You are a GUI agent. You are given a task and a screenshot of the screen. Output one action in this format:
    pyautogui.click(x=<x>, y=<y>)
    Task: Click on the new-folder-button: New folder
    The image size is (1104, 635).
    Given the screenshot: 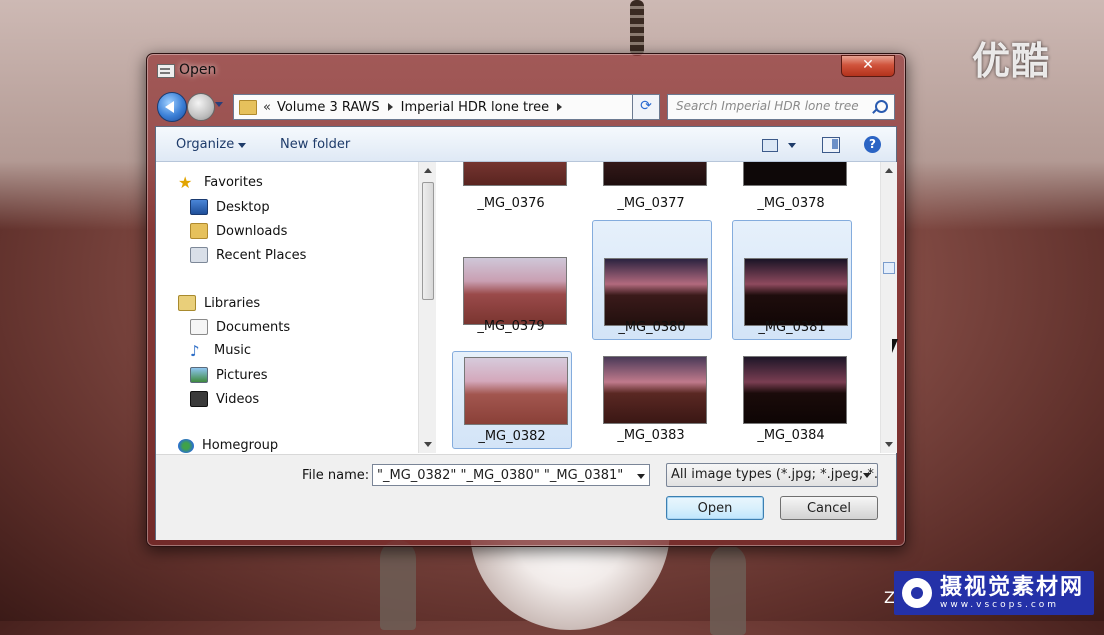 What is the action you would take?
    pyautogui.click(x=315, y=144)
    